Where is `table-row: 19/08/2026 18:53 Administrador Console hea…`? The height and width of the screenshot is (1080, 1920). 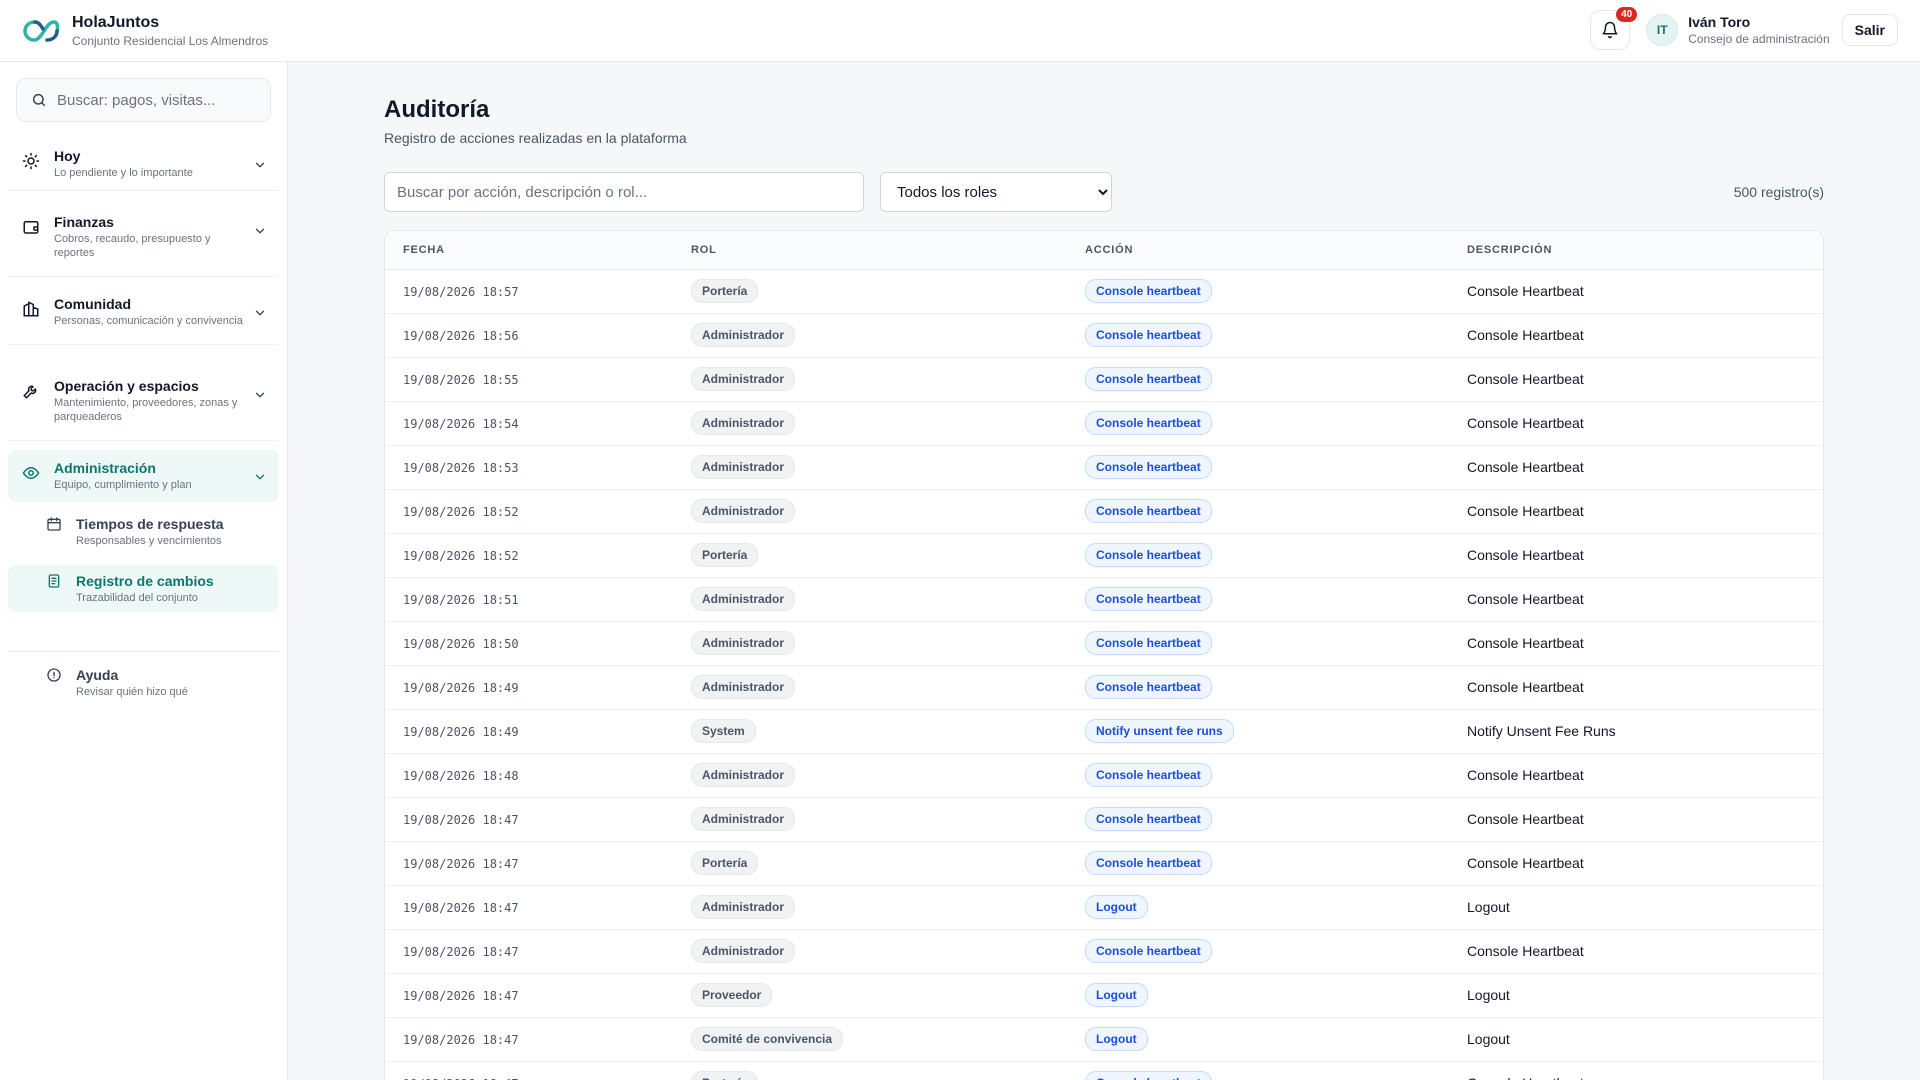
table-row: 19/08/2026 18:53 Administrador Console hea… is located at coordinates (1104, 467).